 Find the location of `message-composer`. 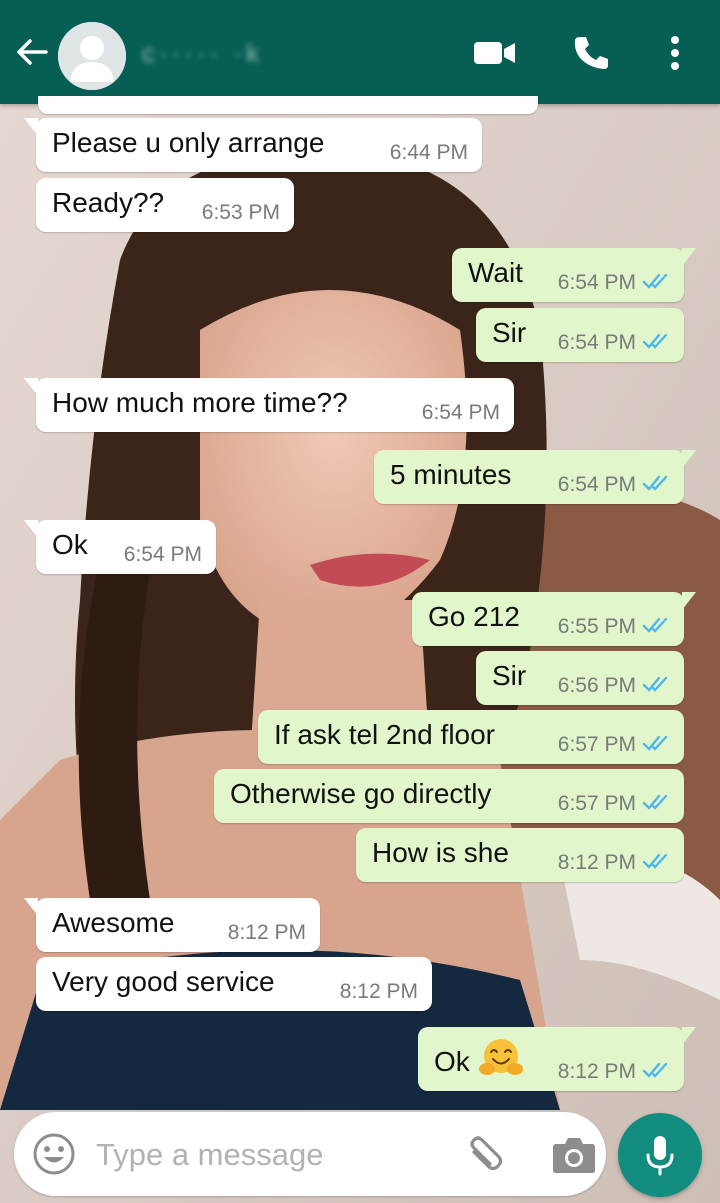

message-composer is located at coordinates (310, 1154).